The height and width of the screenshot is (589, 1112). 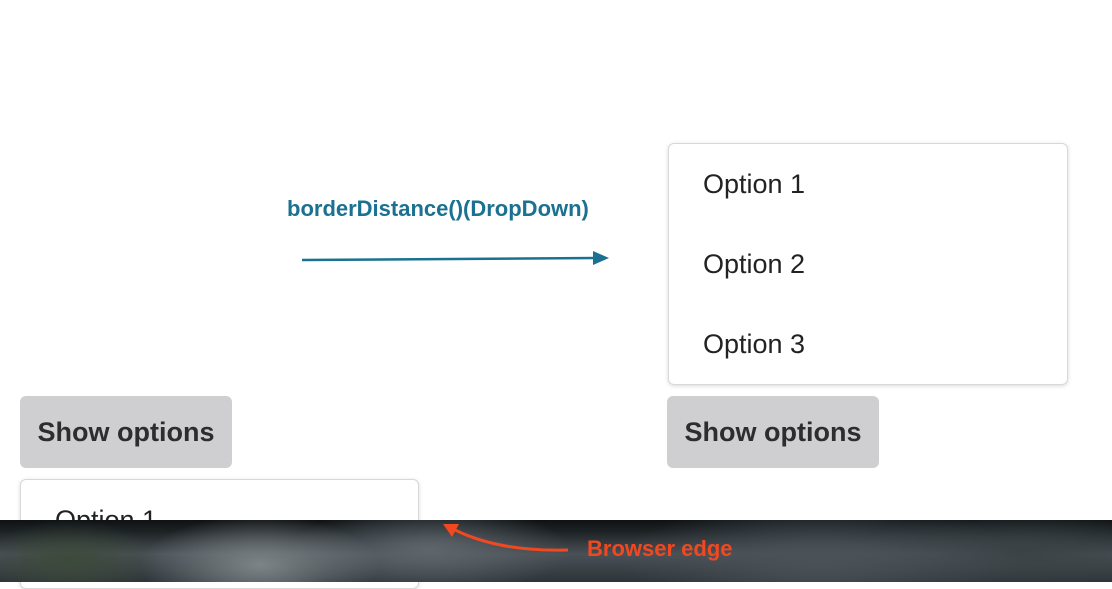 I want to click on border-distance-arrow-head, so click(x=601, y=258).